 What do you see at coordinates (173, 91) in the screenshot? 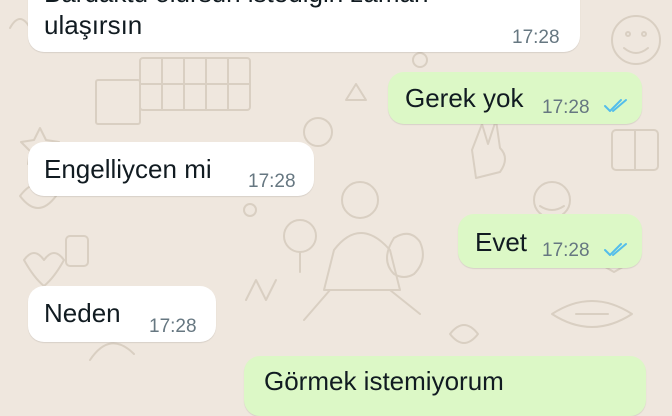
I see `crossword-doodle-icon` at bounding box center [173, 91].